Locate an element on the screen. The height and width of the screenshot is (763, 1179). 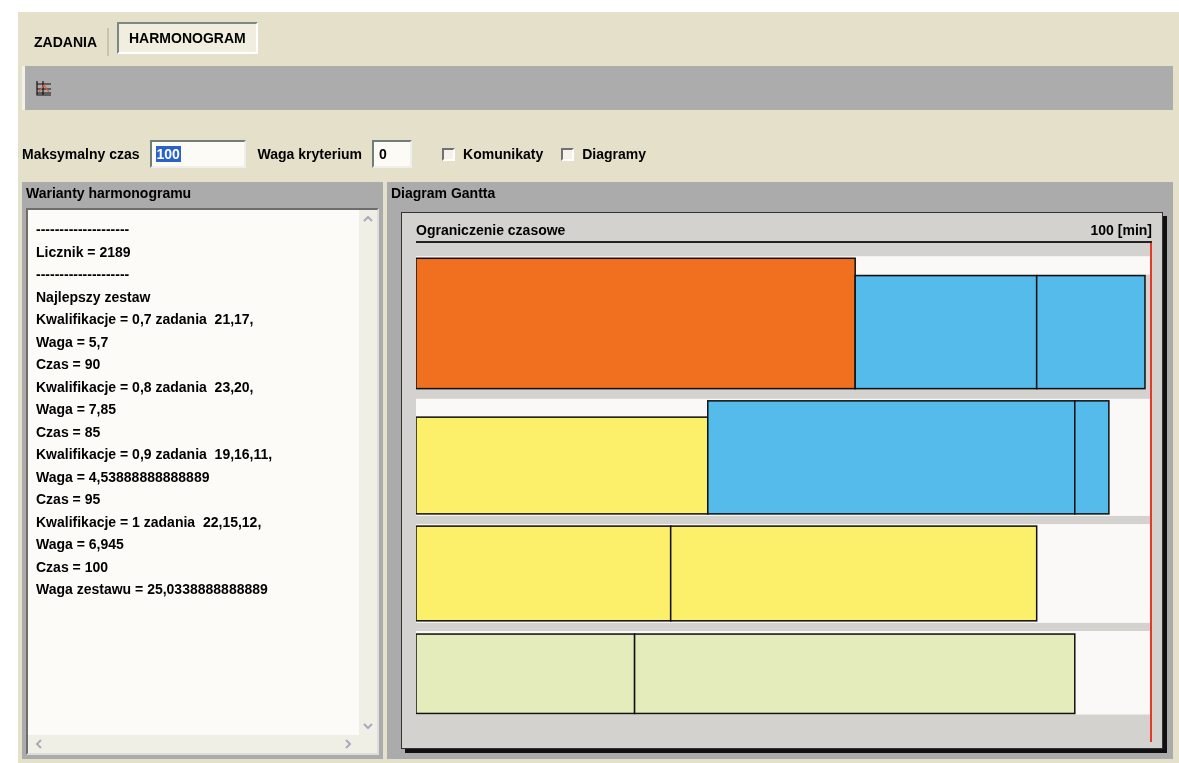
result-line: Czas = 85 is located at coordinates (69, 432).